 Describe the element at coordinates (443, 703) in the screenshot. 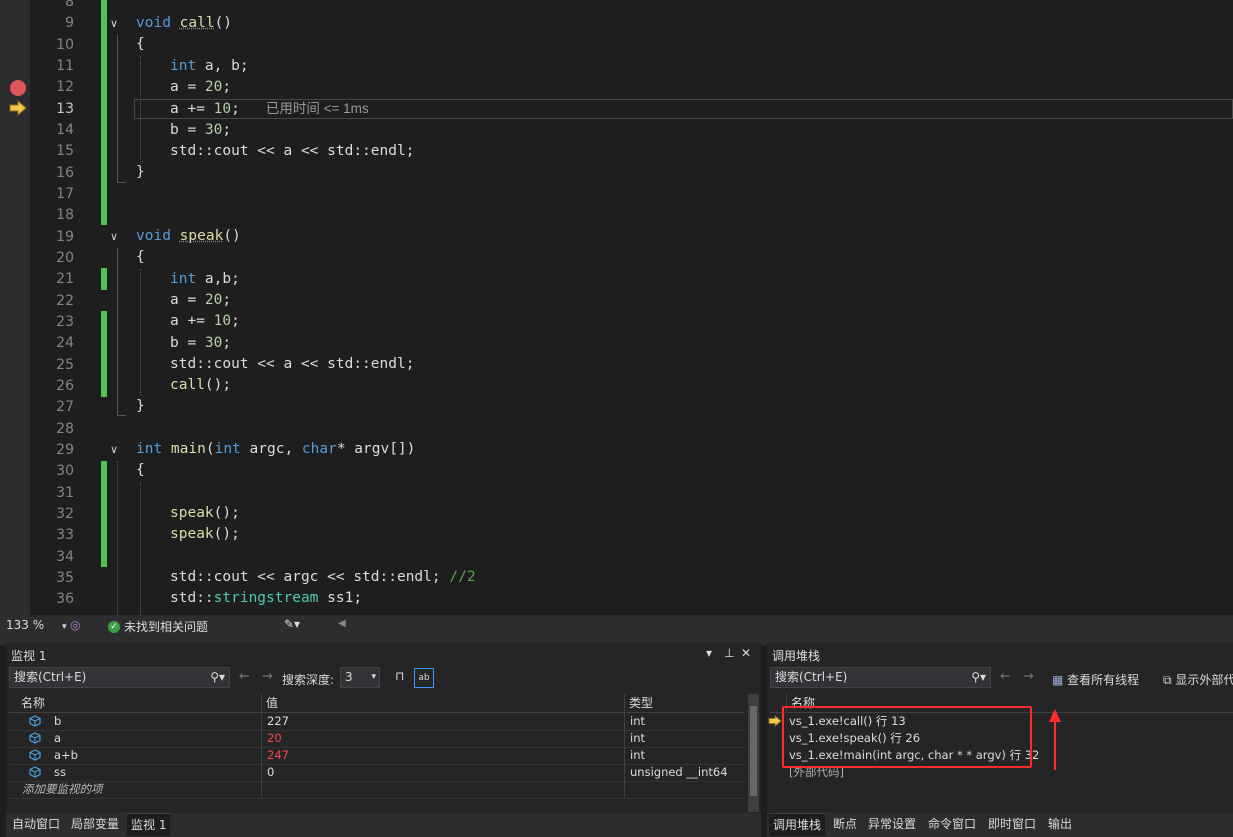

I see `column-header-value: 值` at that location.